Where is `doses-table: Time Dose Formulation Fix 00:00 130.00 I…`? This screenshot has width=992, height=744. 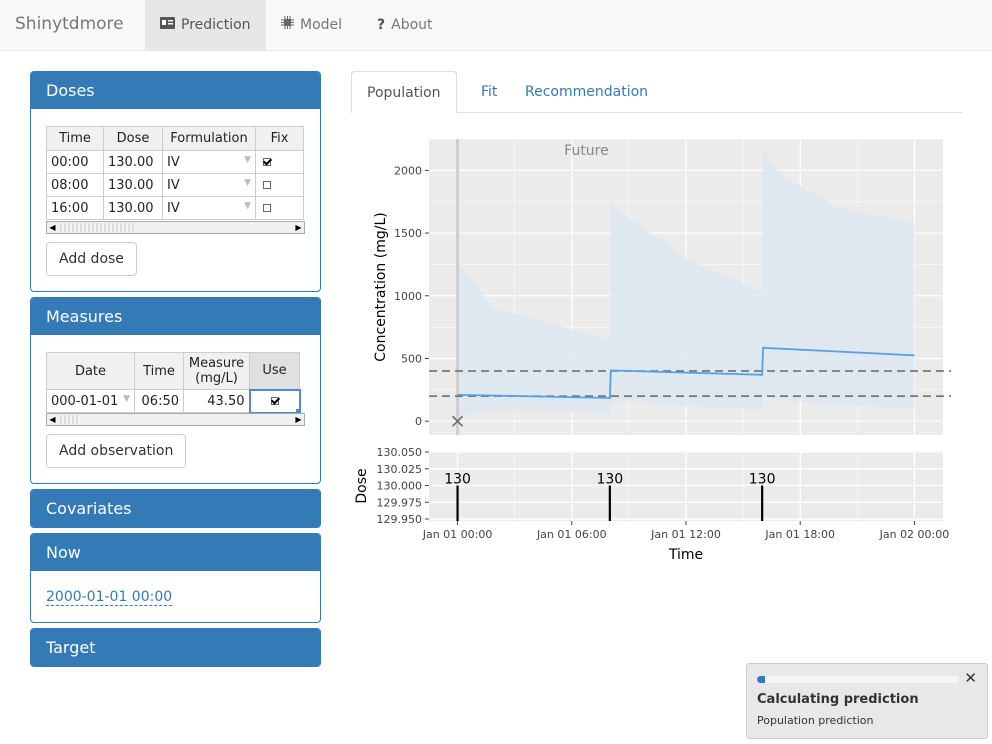 doses-table: Time Dose Formulation Fix 00:00 130.00 I… is located at coordinates (175, 173).